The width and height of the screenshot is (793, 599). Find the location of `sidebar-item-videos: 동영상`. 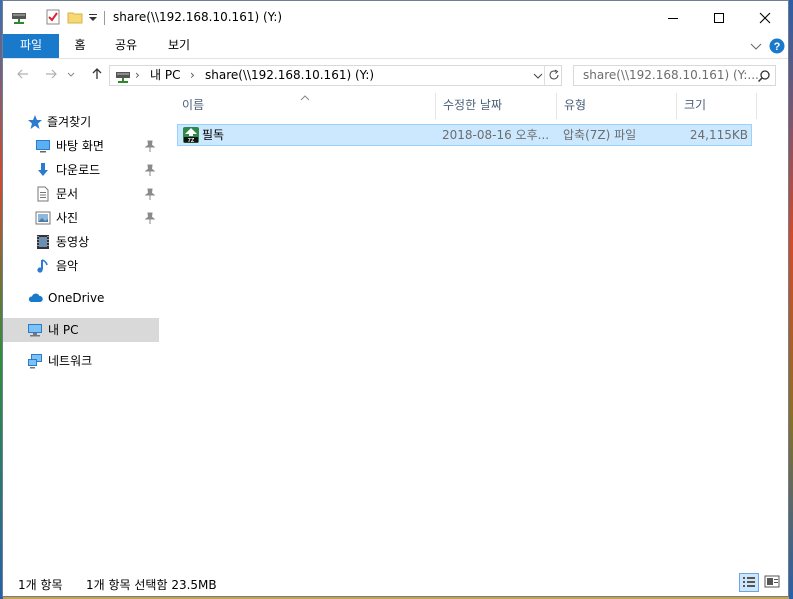

sidebar-item-videos: 동영상 is located at coordinates (81, 242).